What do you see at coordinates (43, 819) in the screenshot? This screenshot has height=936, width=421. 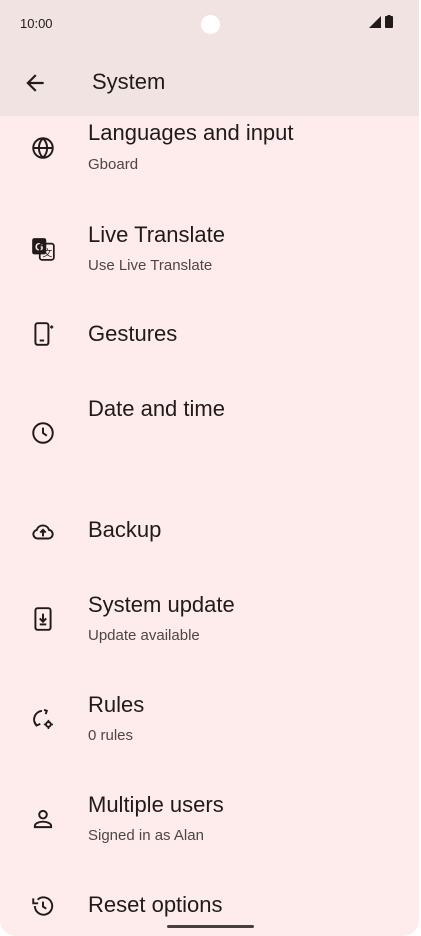 I see `person-icon` at bounding box center [43, 819].